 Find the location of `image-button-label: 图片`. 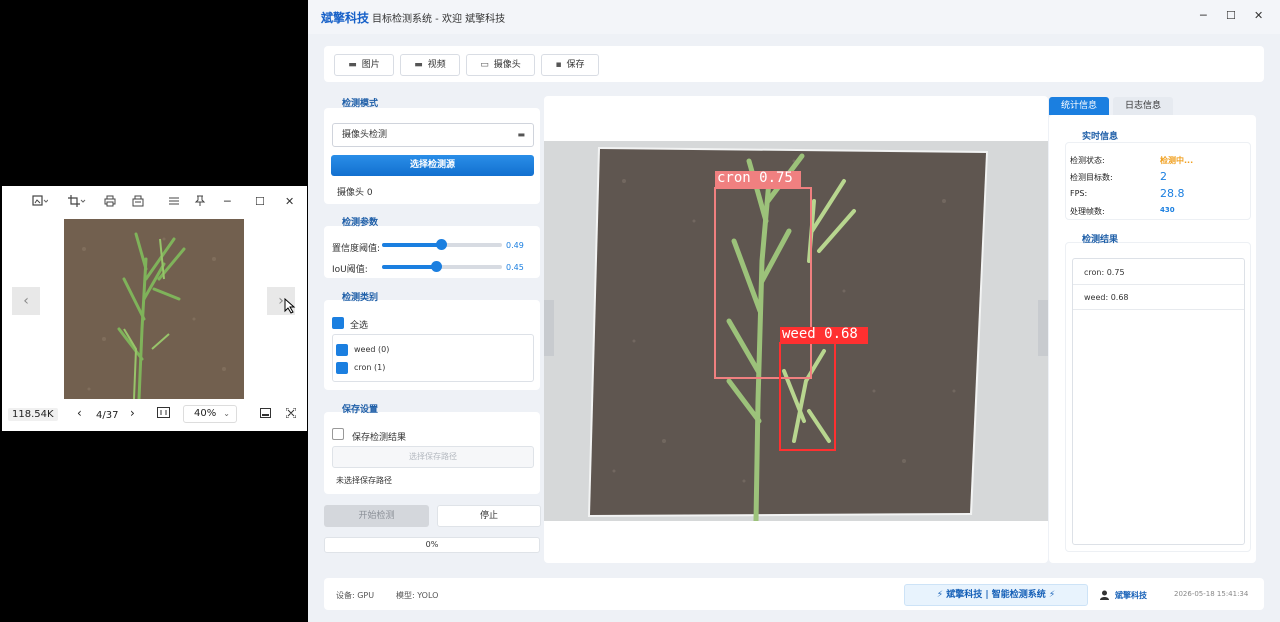

image-button-label: 图片 is located at coordinates (370, 65).